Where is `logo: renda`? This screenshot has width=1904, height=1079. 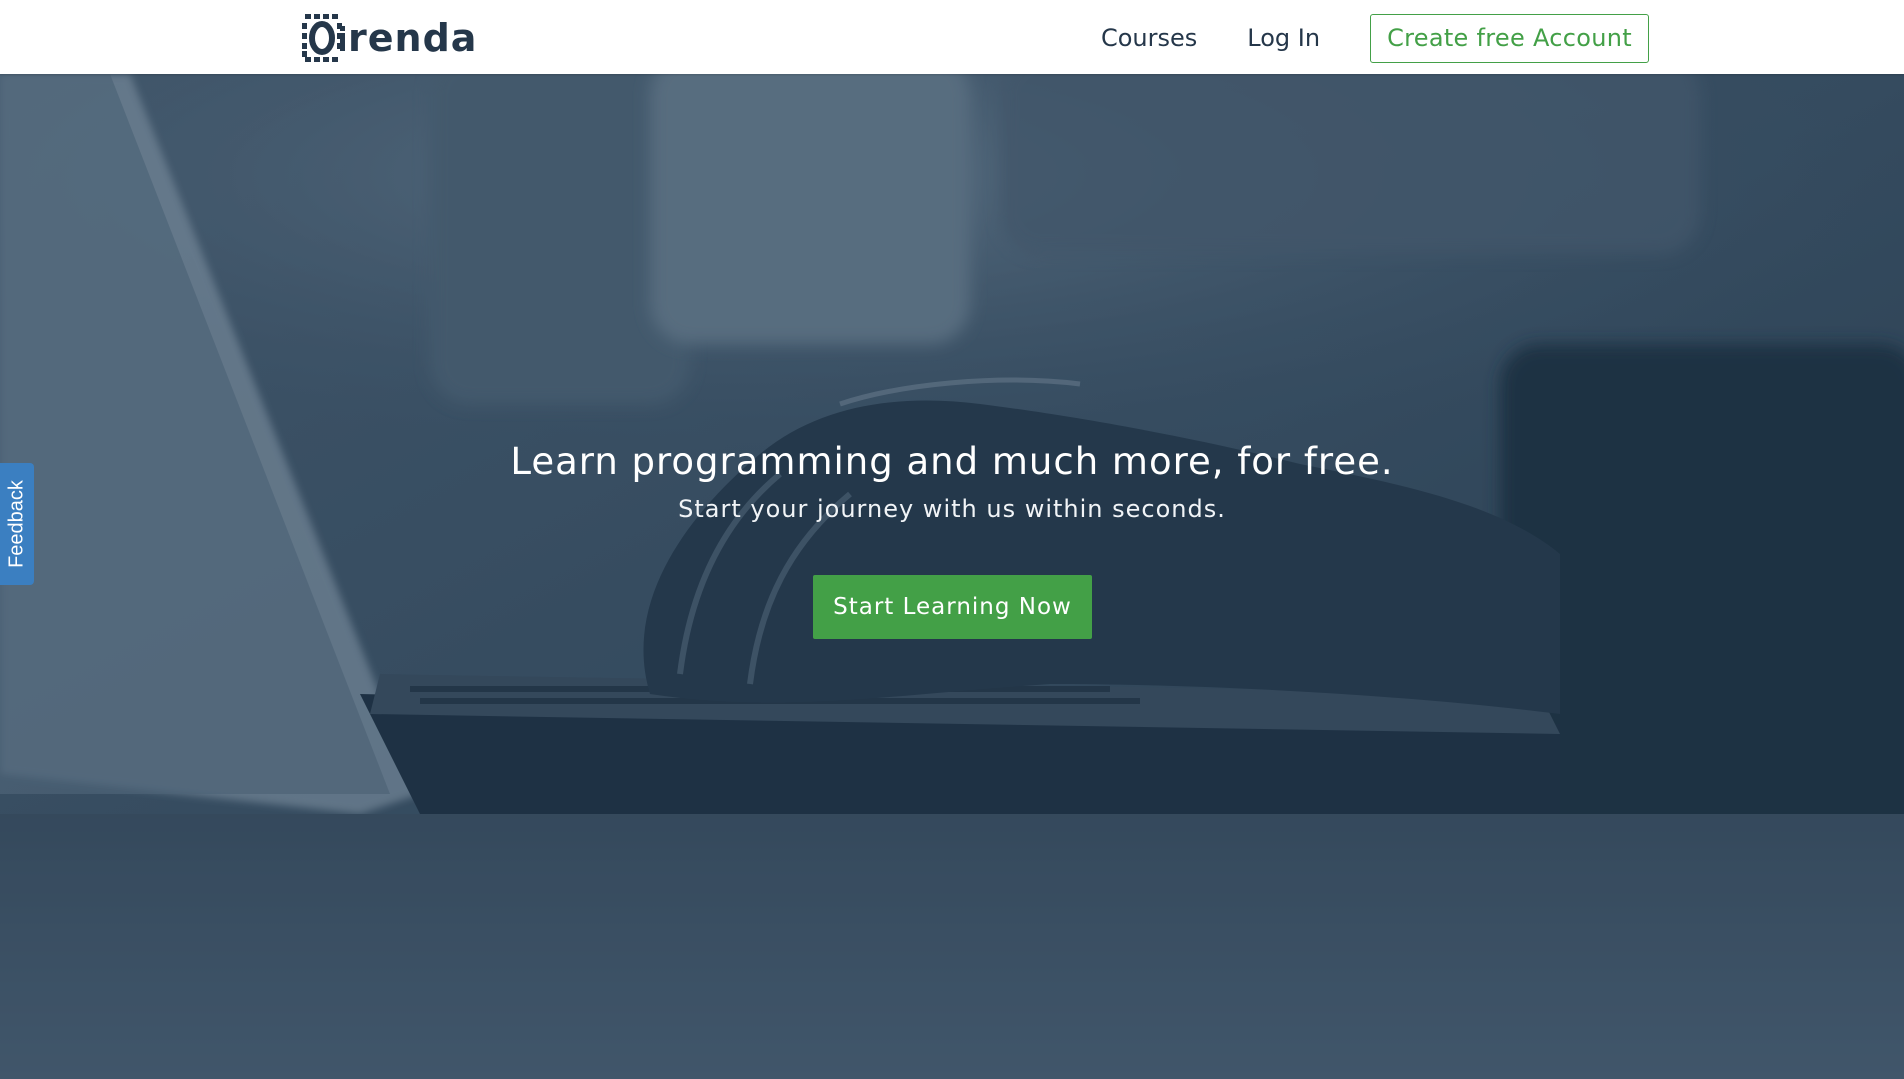
logo: renda is located at coordinates (389, 38).